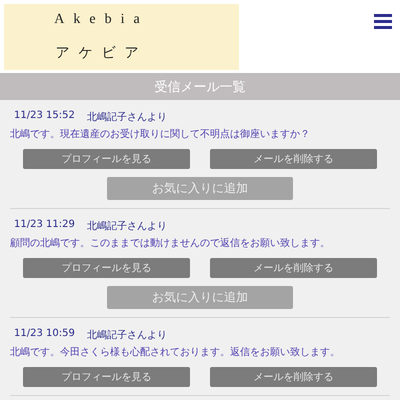 The height and width of the screenshot is (400, 400). What do you see at coordinates (44, 334) in the screenshot?
I see `message-date: 11/23 10:59` at bounding box center [44, 334].